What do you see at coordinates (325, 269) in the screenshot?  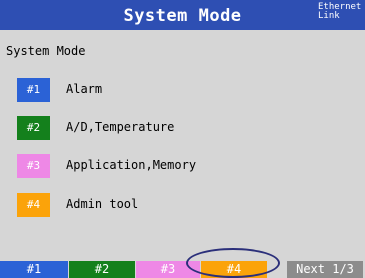 I see `softkey-next-page: Next 1/3` at bounding box center [325, 269].